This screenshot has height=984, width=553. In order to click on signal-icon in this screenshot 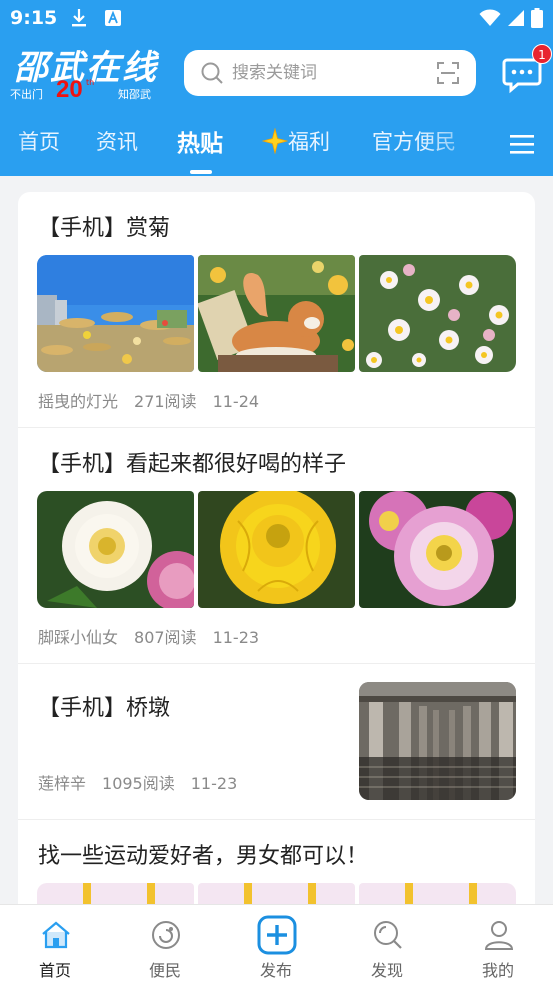, I will do `click(516, 18)`.